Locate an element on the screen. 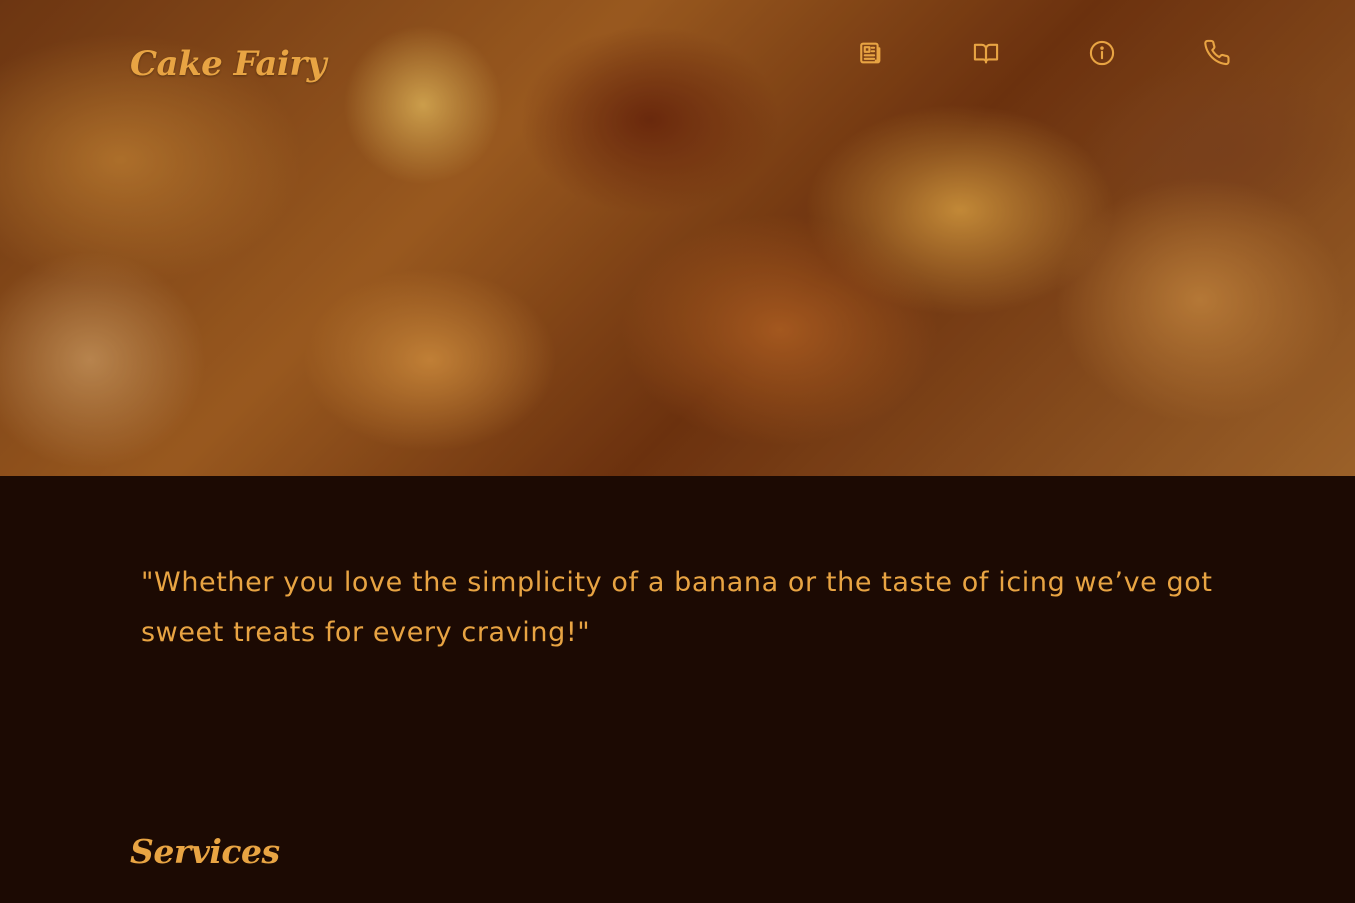  nav-news-button is located at coordinates (870, 53).